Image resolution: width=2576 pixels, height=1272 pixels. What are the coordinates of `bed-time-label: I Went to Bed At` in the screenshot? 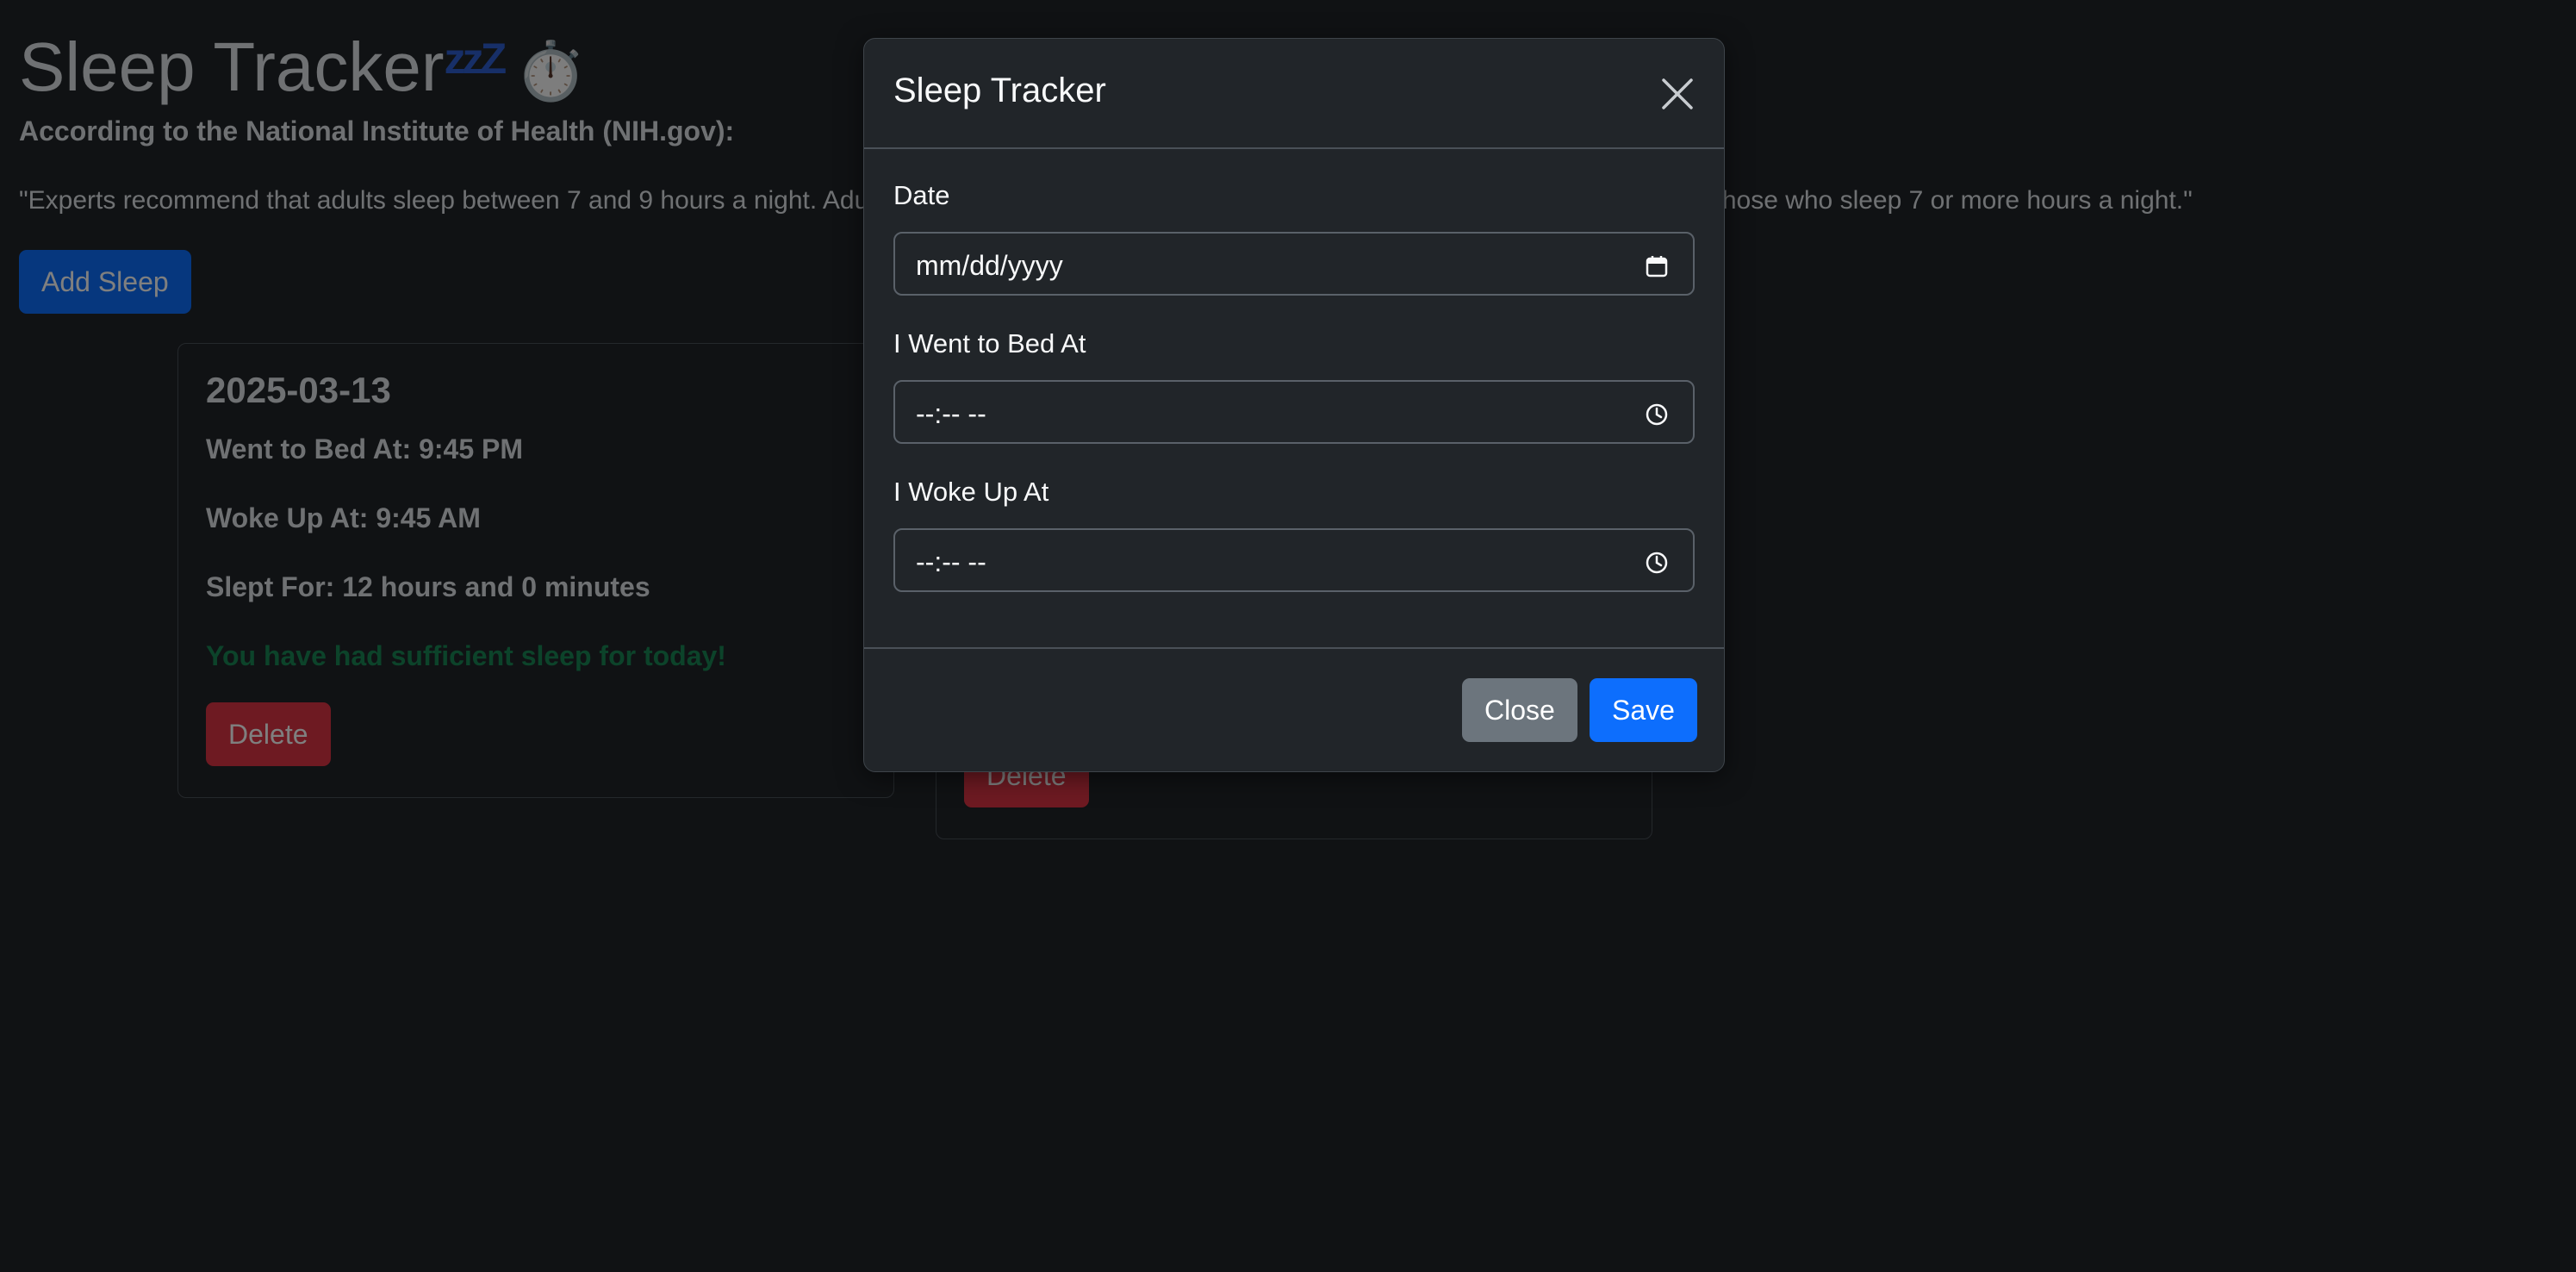 It's located at (990, 343).